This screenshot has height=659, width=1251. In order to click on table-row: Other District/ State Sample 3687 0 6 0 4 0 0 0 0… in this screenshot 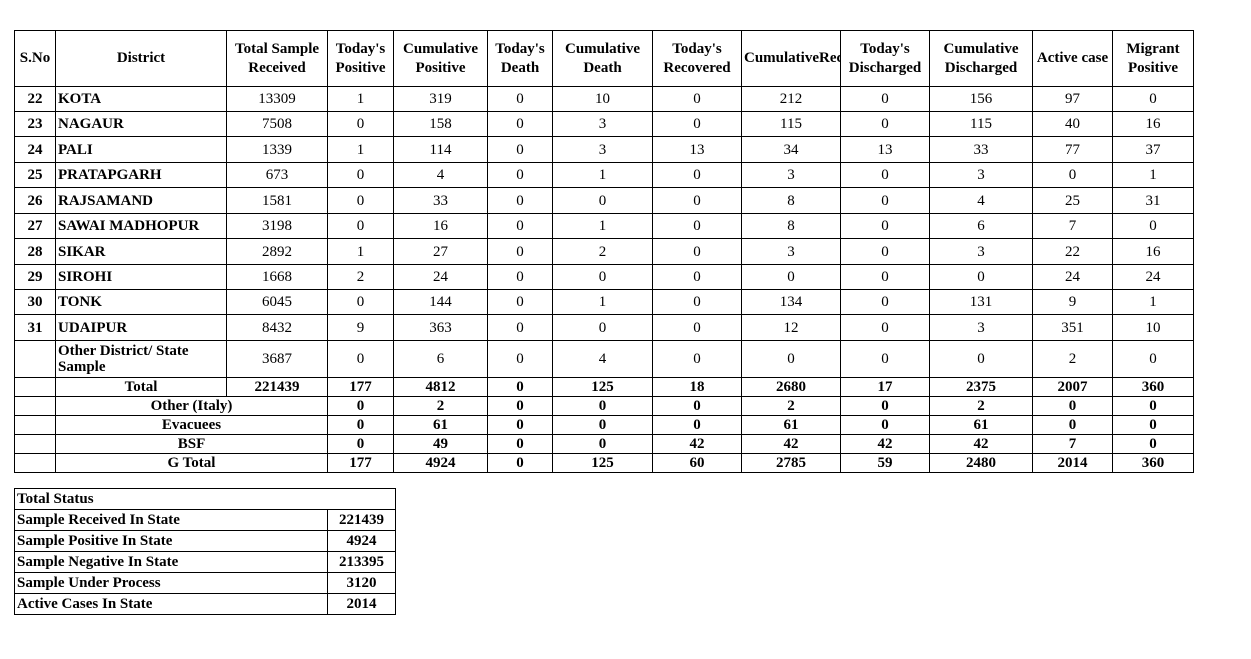, I will do `click(604, 359)`.